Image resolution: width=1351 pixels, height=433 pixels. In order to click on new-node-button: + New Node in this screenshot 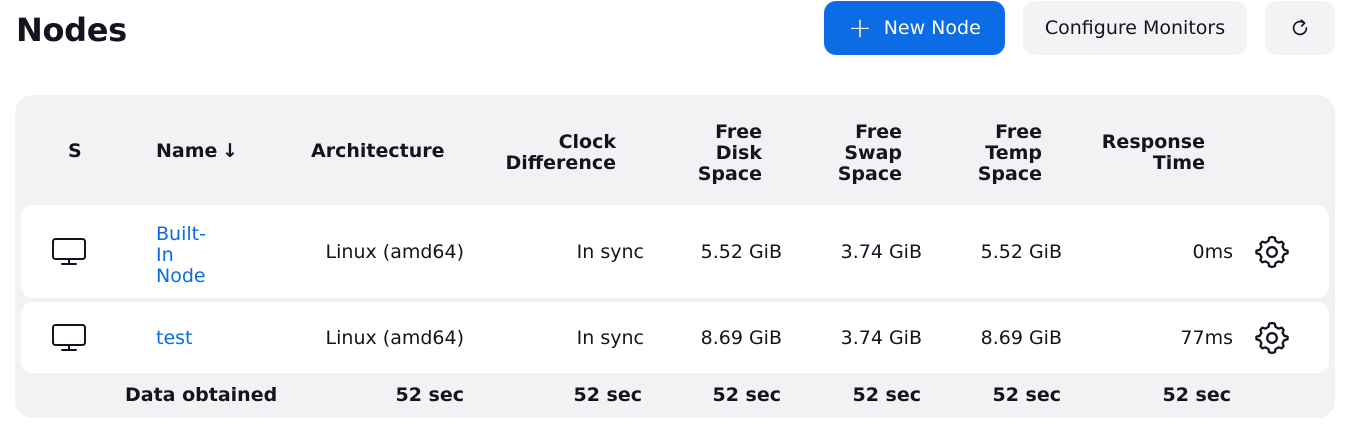, I will do `click(914, 28)`.